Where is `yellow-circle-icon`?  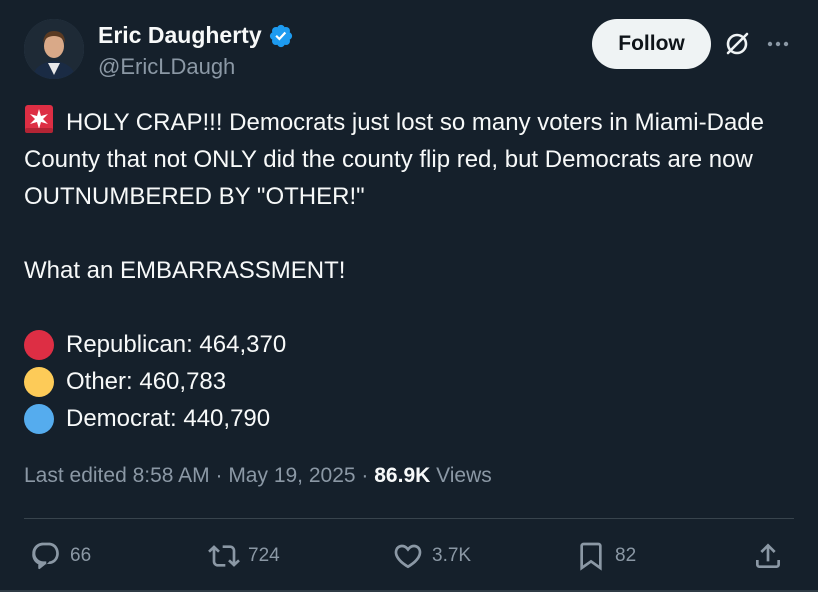 yellow-circle-icon is located at coordinates (39, 381).